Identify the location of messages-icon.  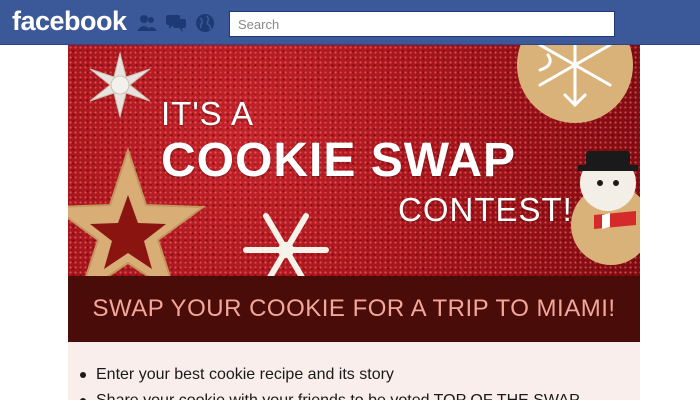
(176, 23).